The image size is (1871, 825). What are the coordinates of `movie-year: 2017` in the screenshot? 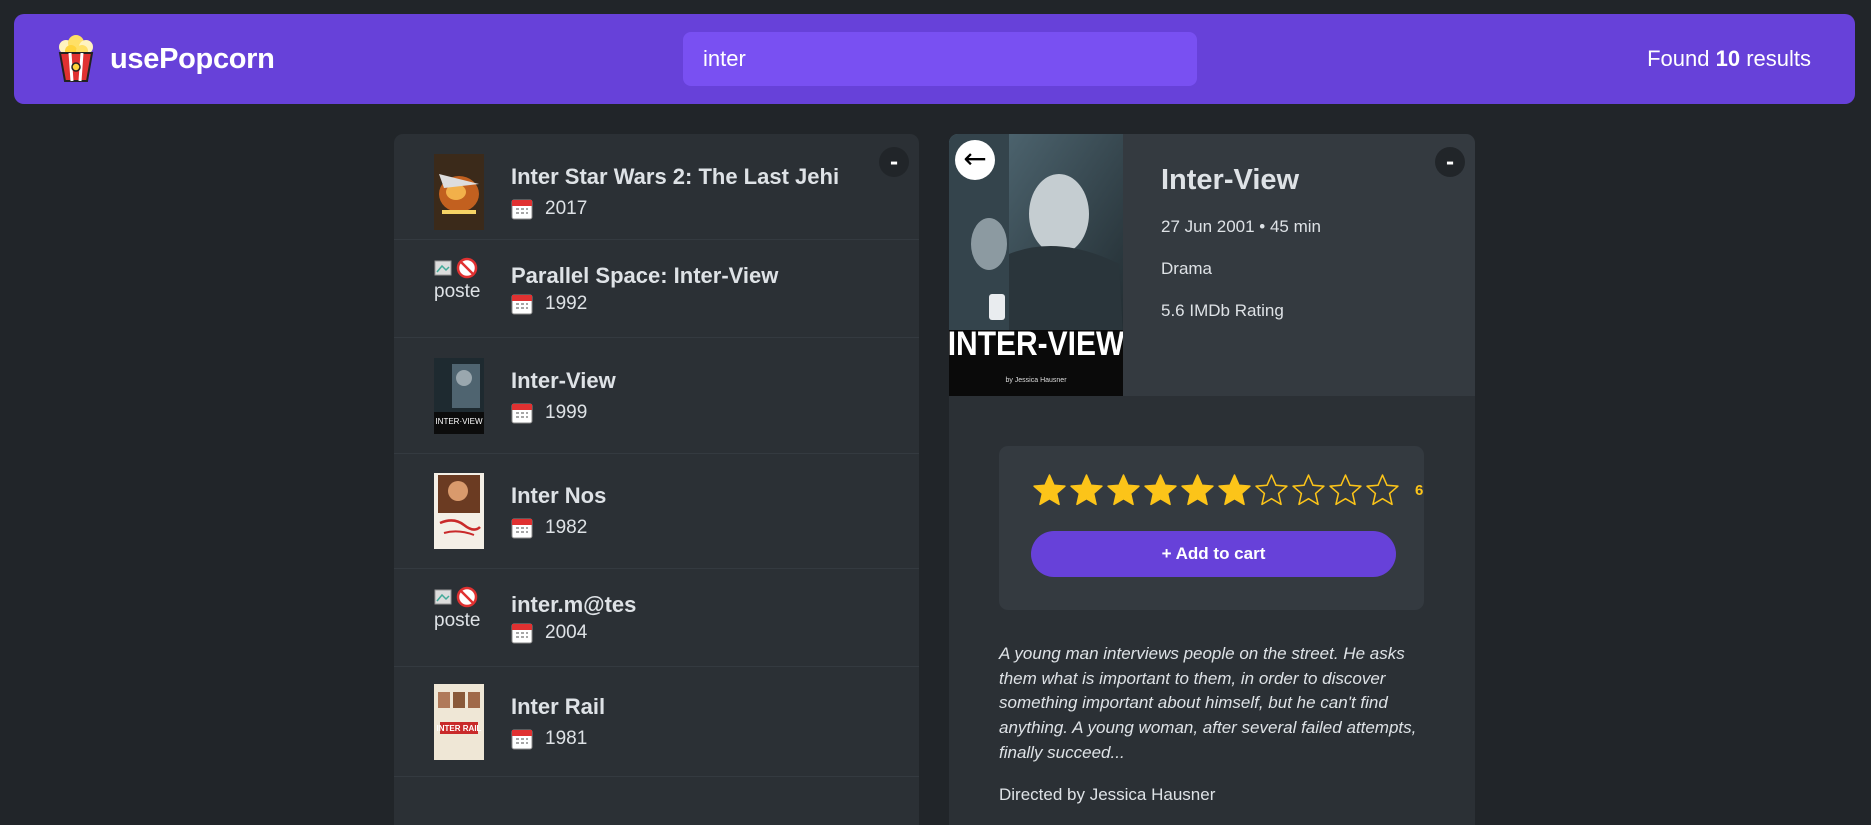 It's located at (566, 208).